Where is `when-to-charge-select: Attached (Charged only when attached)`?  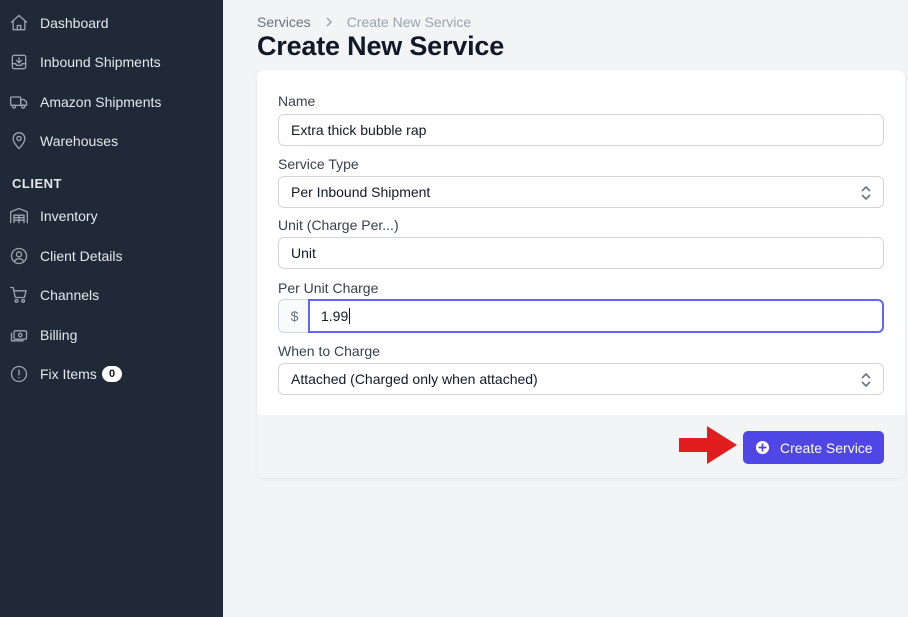
when-to-charge-select: Attached (Charged only when attached) is located at coordinates (581, 379).